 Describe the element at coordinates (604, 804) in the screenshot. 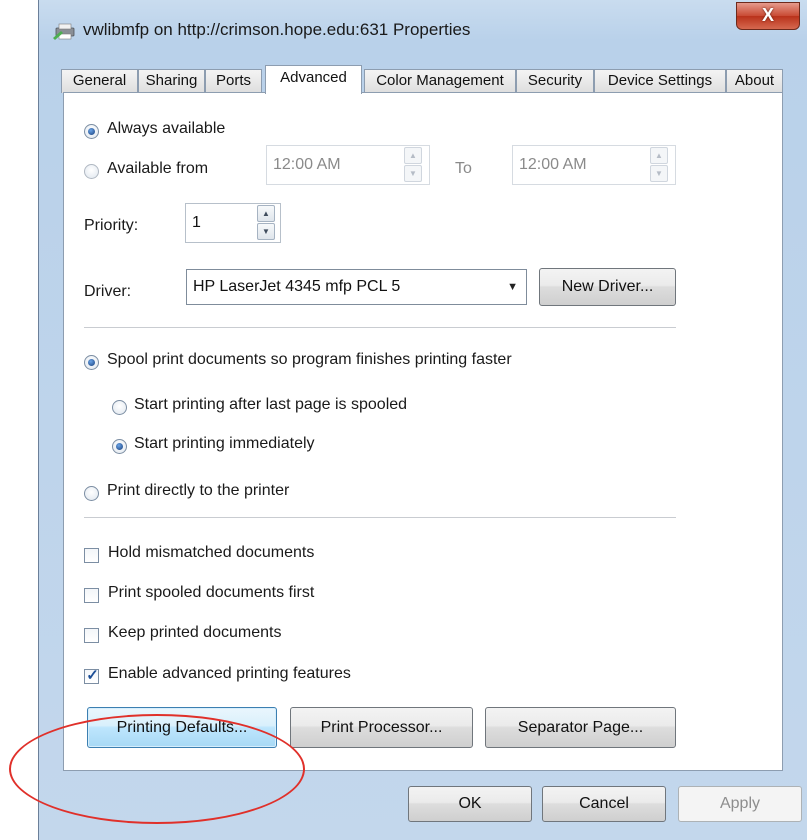

I see `cancel-button: Cancel` at that location.